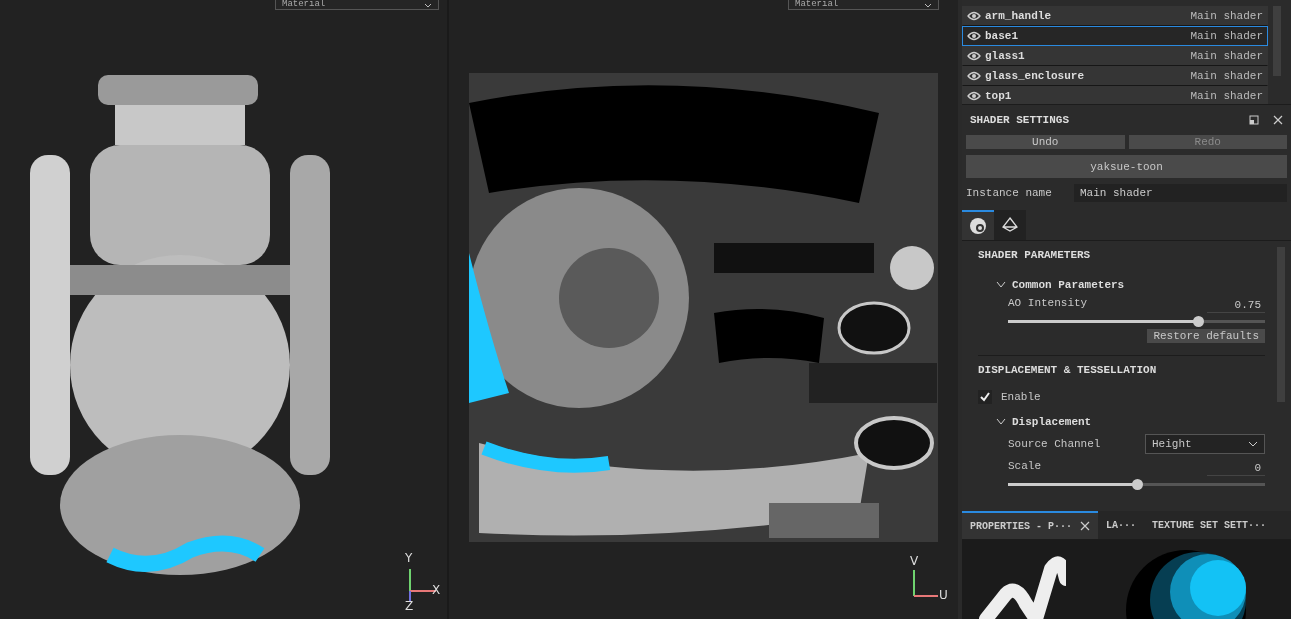  I want to click on dock-tab: TEXTURE SET SETT···, so click(1209, 525).